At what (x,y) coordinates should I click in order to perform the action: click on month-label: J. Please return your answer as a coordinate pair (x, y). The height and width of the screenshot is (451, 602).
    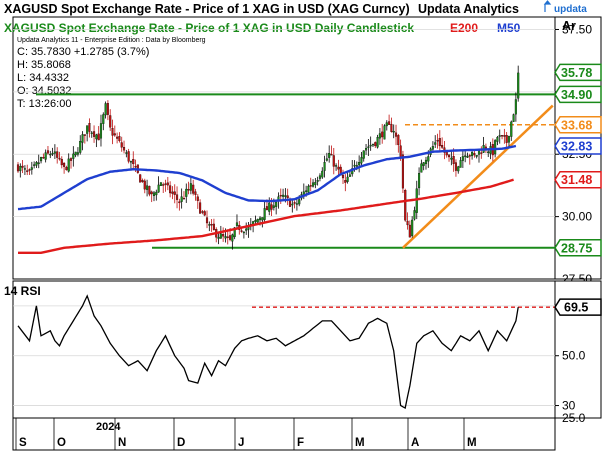
    Looking at the image, I should click on (241, 443).